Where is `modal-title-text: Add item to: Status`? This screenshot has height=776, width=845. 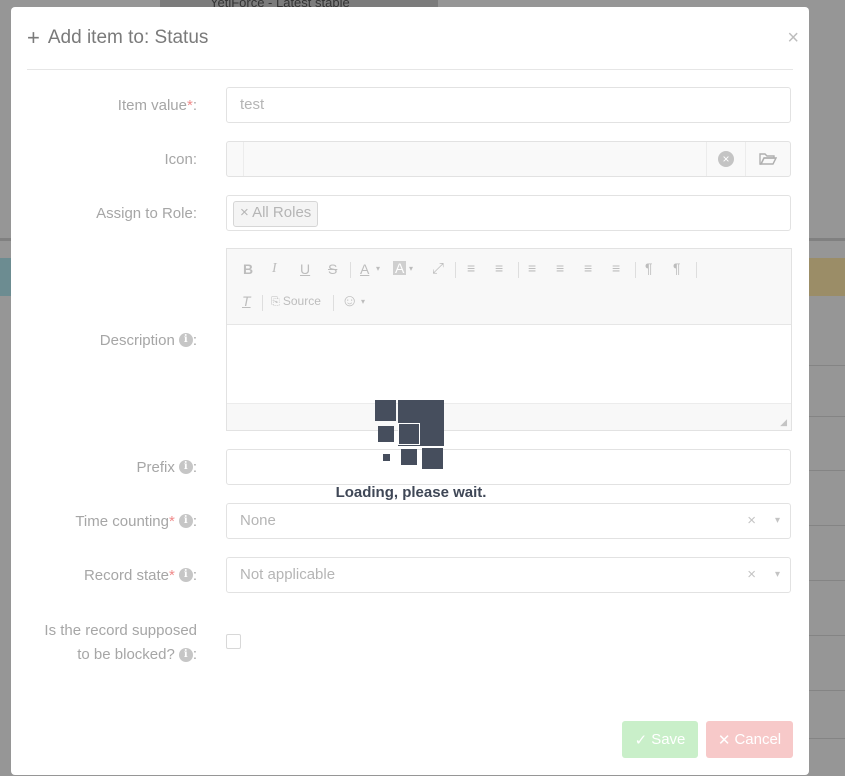
modal-title-text: Add item to: Status is located at coordinates (128, 37).